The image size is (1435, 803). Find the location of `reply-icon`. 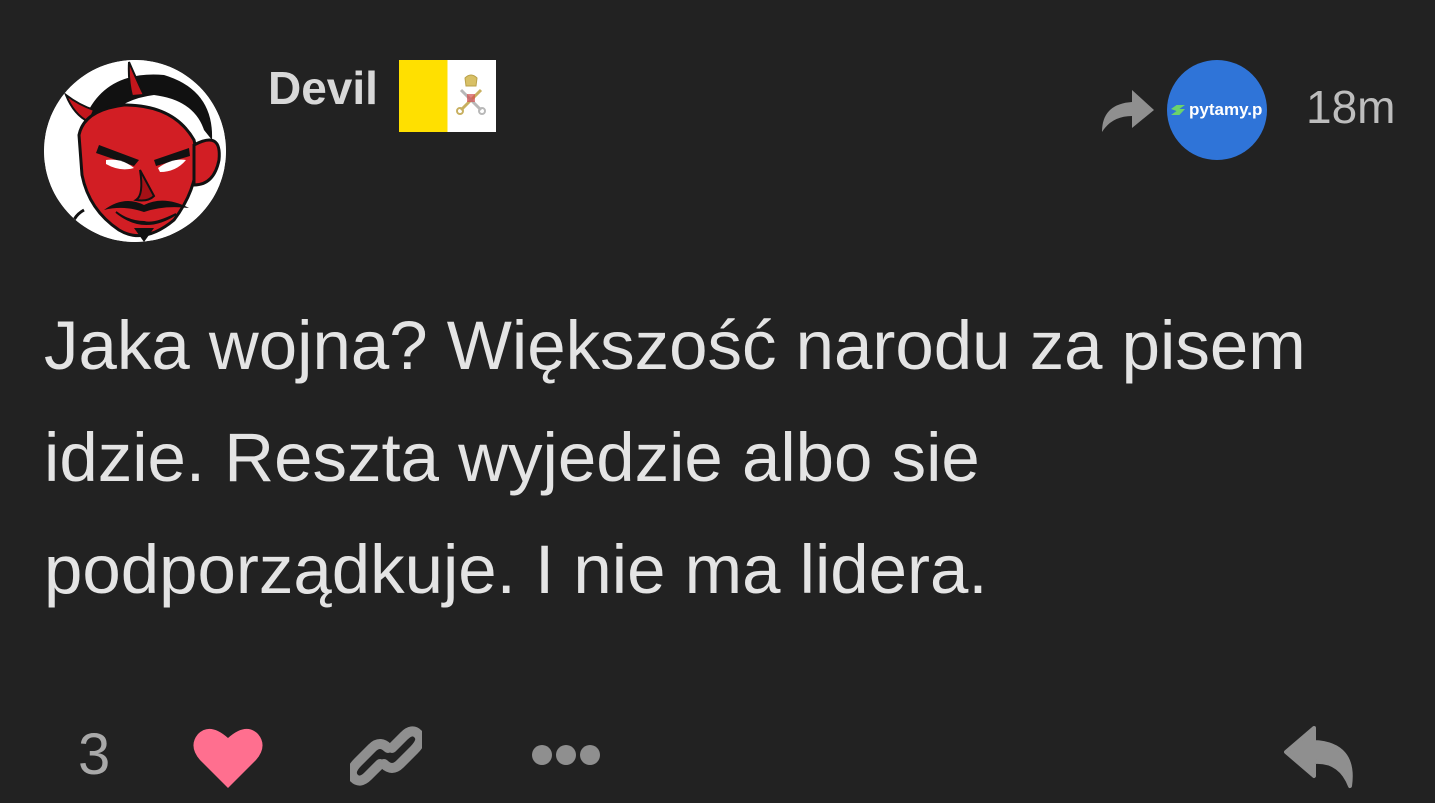

reply-icon is located at coordinates (1321, 757).